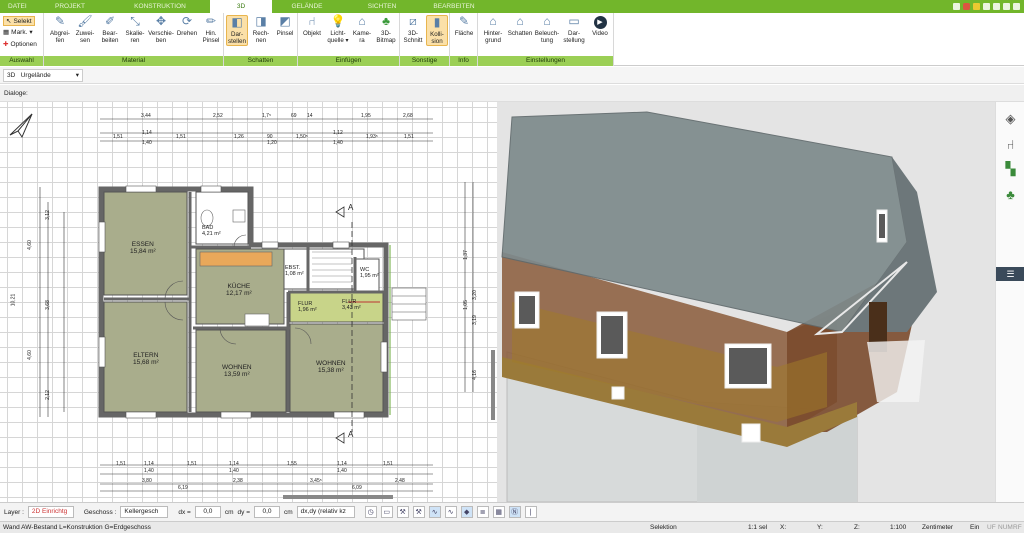 The height and width of the screenshot is (533, 1024). What do you see at coordinates (547, 29) in the screenshot?
I see `beleuchtung-button: ⌂ Beleuch- tung` at bounding box center [547, 29].